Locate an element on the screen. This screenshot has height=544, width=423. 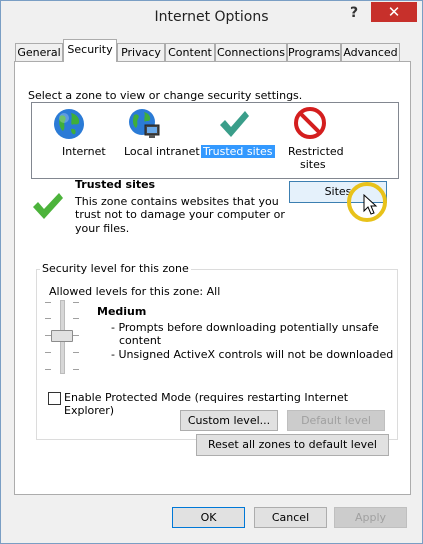
detail-description-line-3: your files. is located at coordinates (102, 228).